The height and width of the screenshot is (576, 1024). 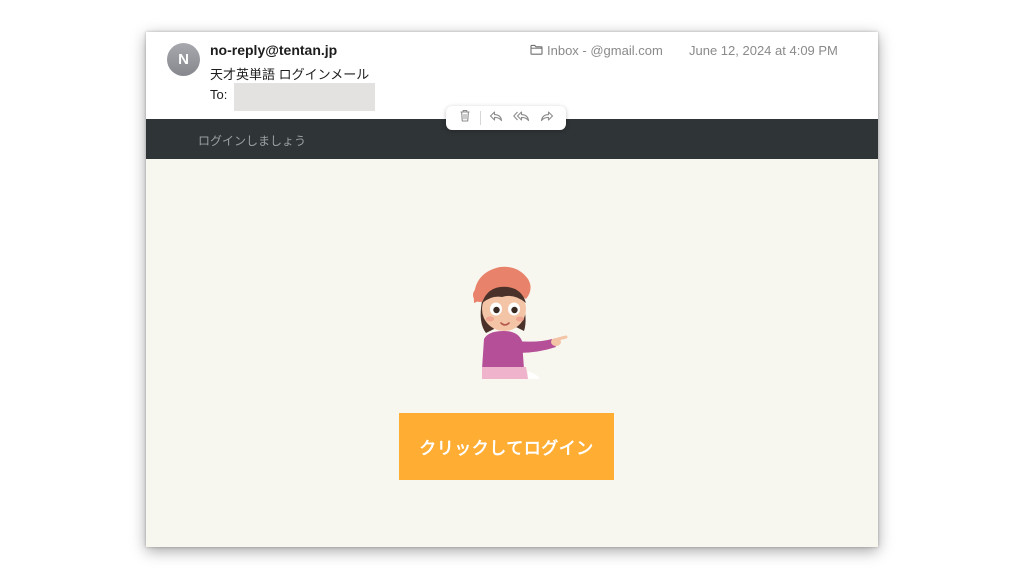 What do you see at coordinates (480, 118) in the screenshot?
I see `toolbar-divider` at bounding box center [480, 118].